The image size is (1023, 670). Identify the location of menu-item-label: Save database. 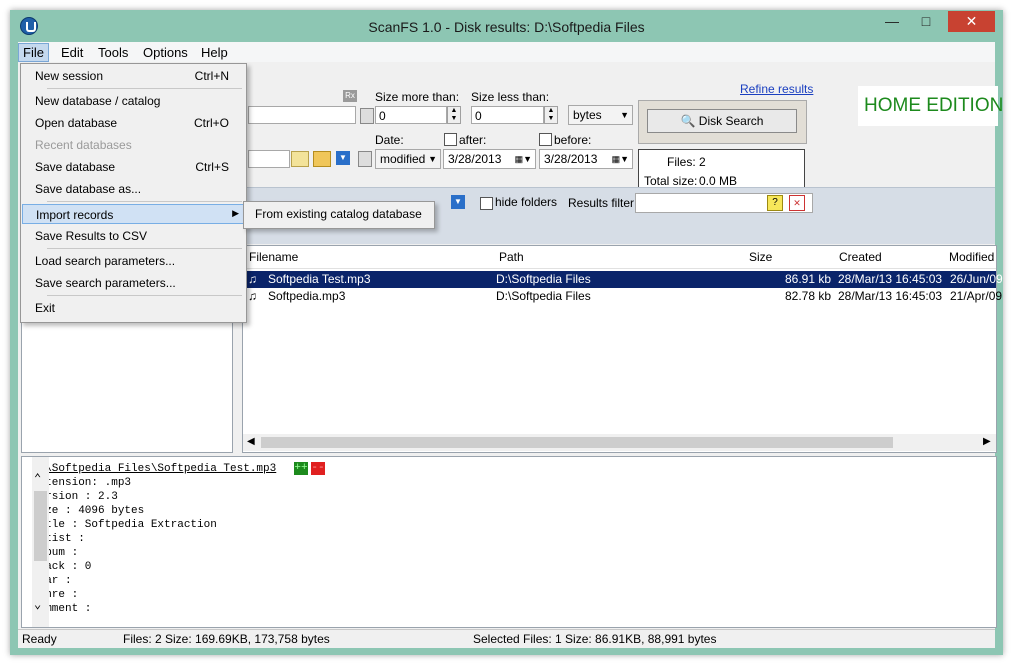
(75, 167).